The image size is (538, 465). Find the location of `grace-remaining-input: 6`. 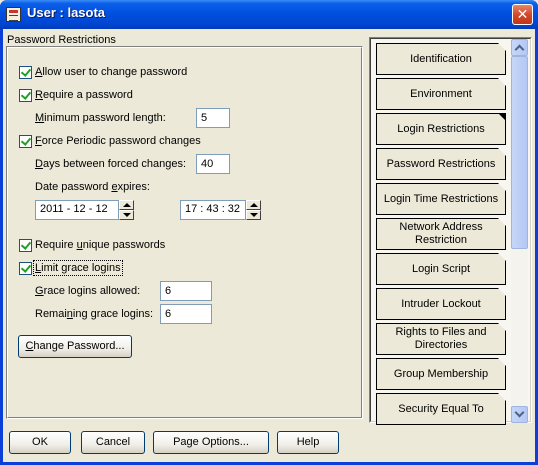

grace-remaining-input: 6 is located at coordinates (186, 314).